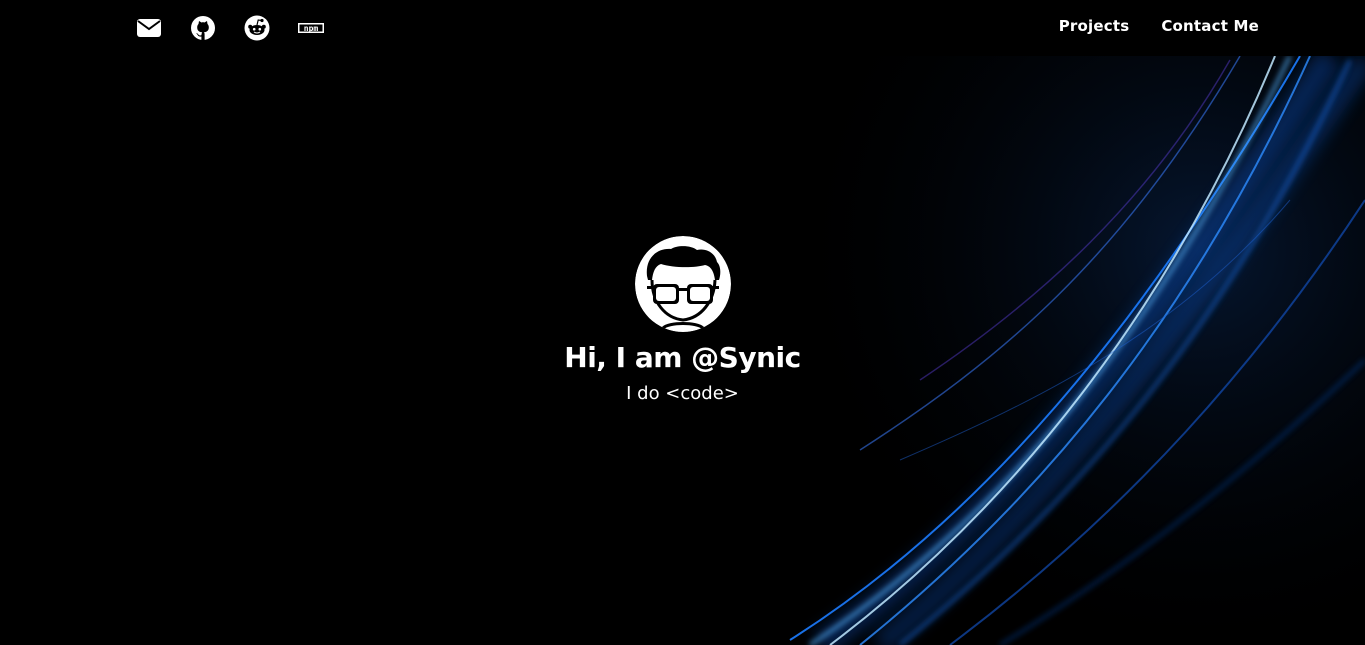  I want to click on npm-icon-text: npm, so click(311, 28).